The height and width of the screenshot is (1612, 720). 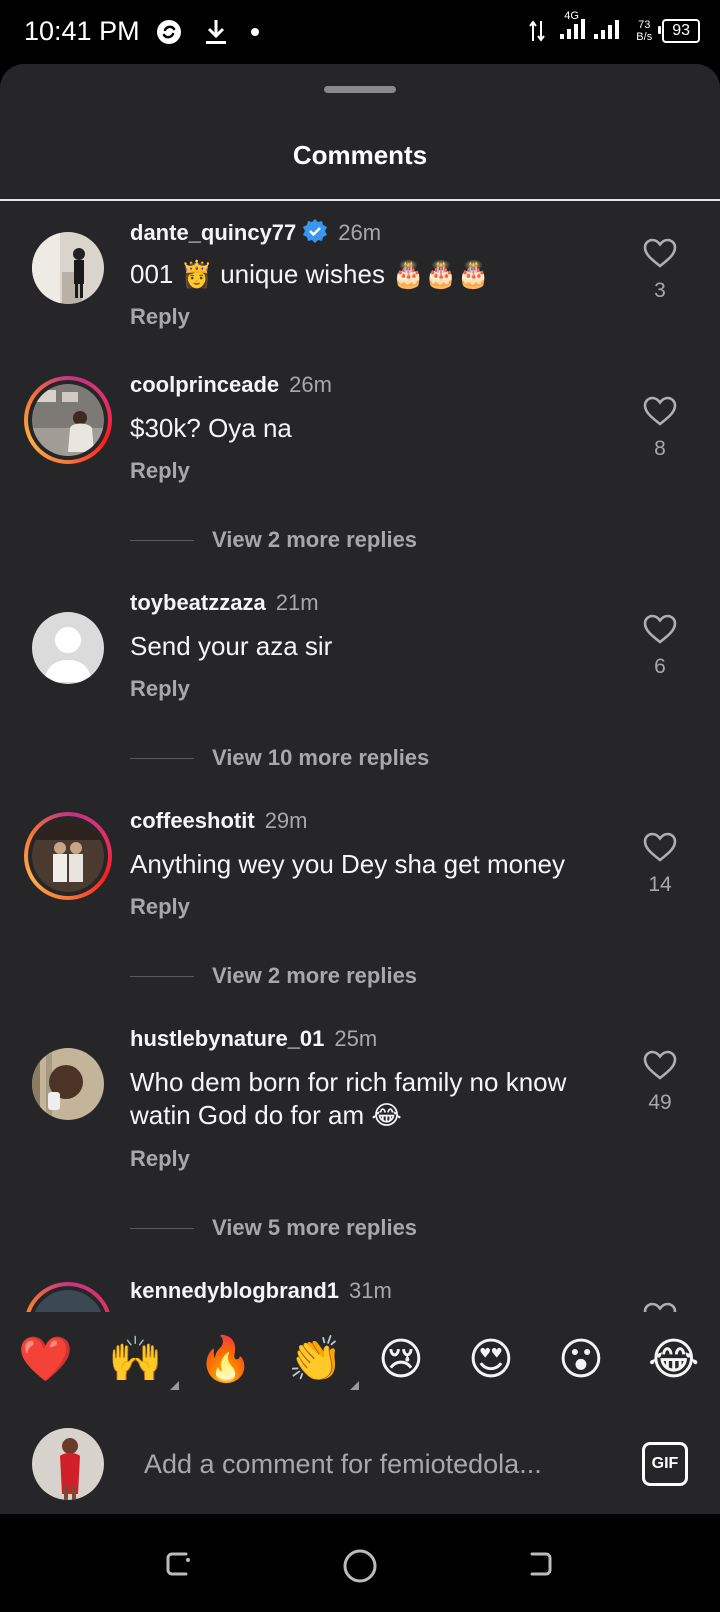 I want to click on view-more-label: View 5 more replies, so click(x=314, y=1228).